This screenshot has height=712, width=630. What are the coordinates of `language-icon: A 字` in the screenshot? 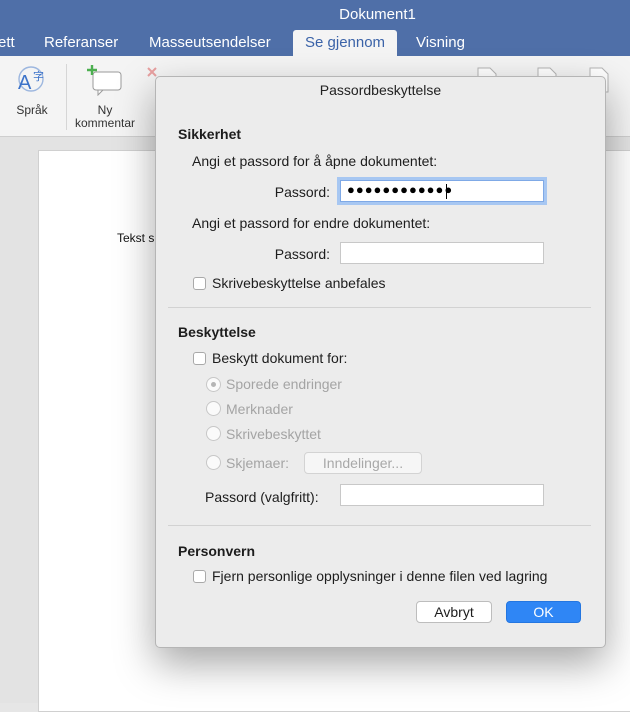 It's located at (32, 80).